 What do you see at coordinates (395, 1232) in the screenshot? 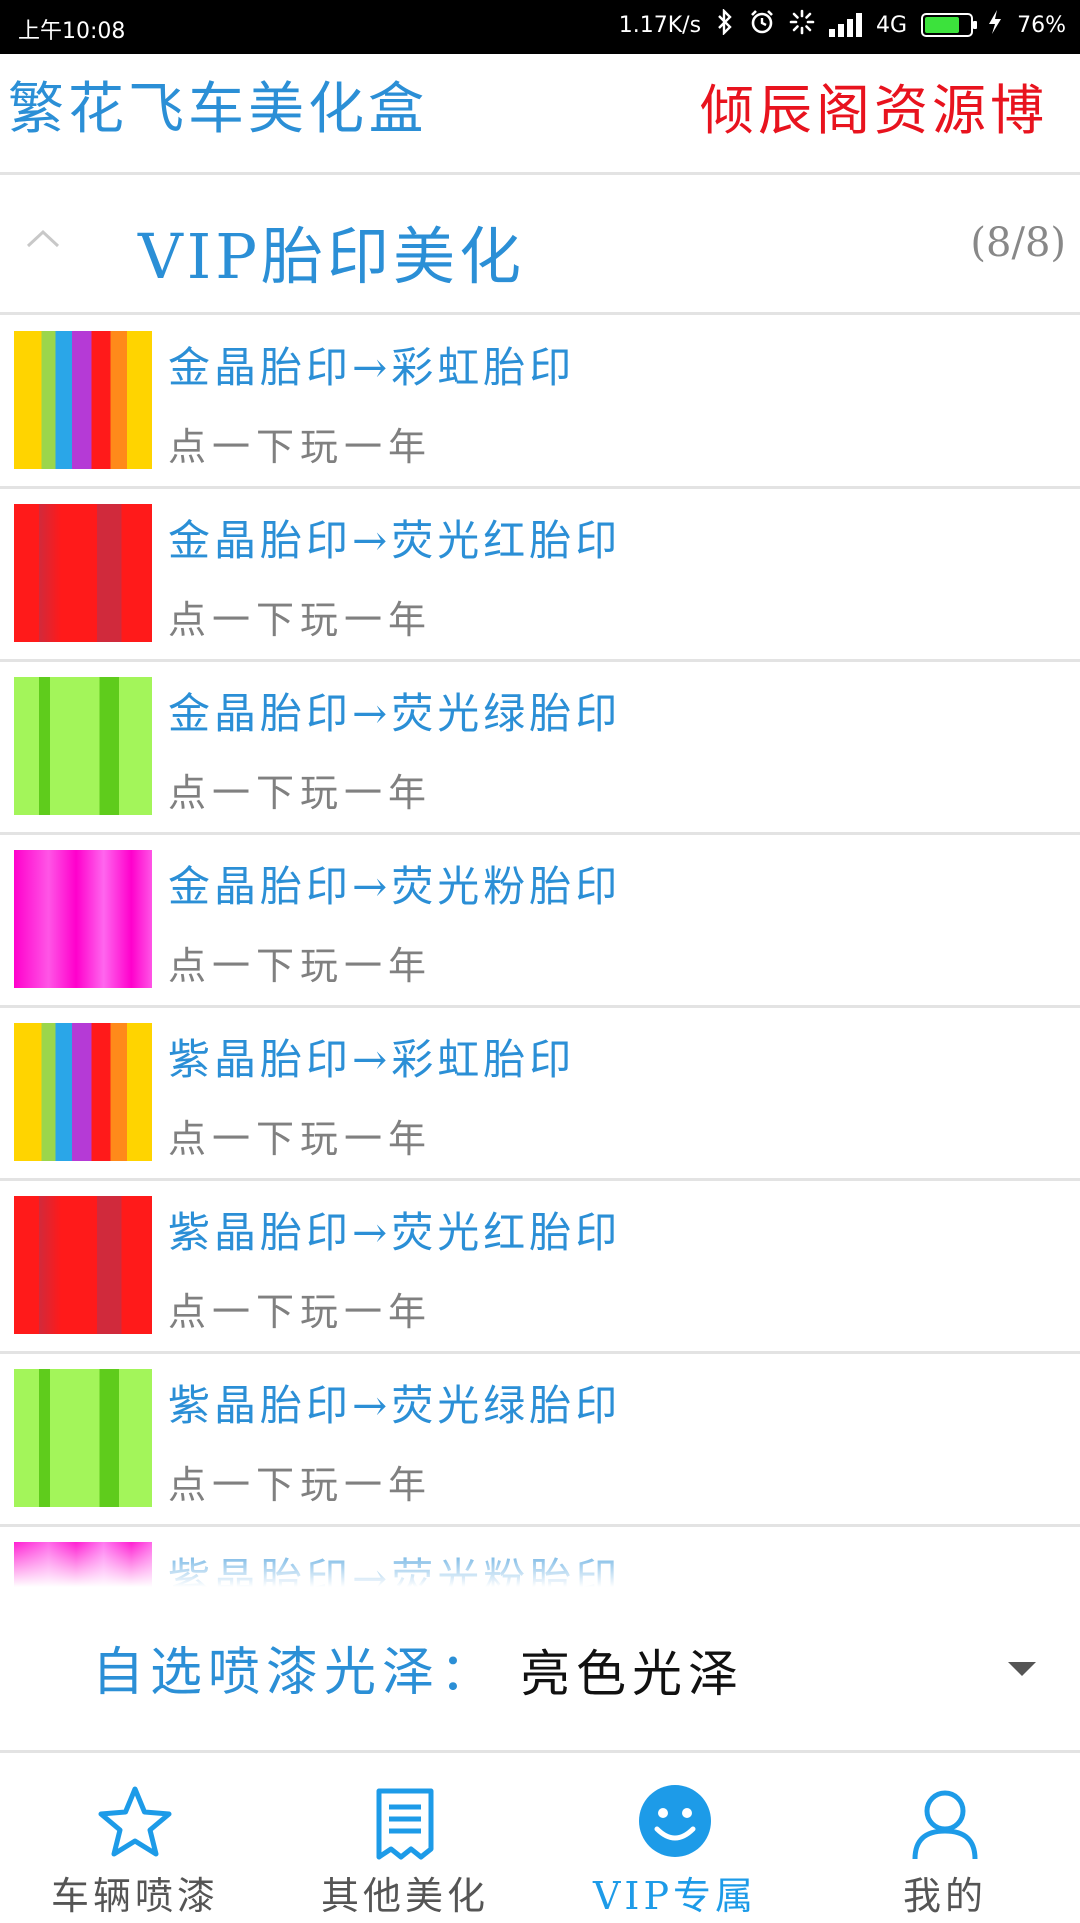
I see `item-title: 紫晶胎印→荧光红胎印` at bounding box center [395, 1232].